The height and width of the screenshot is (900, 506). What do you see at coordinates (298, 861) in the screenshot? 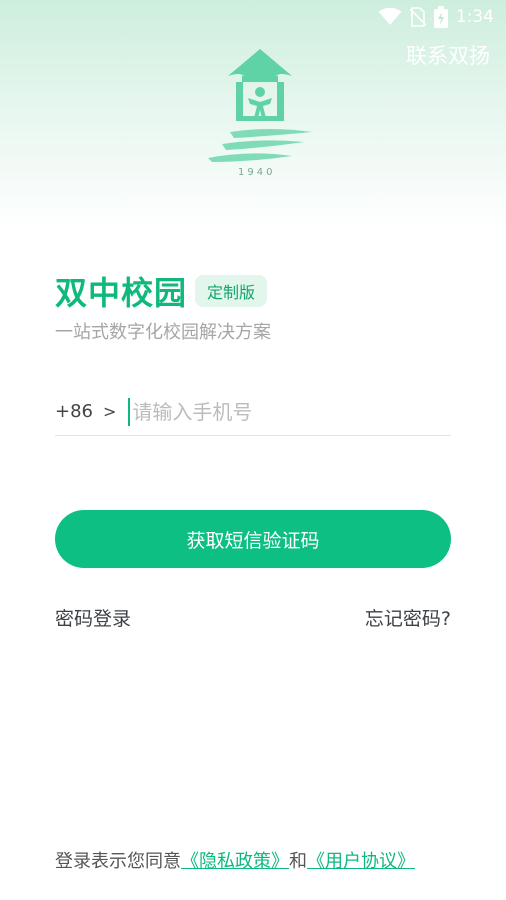
I see `agreement-conjunction: 和` at bounding box center [298, 861].